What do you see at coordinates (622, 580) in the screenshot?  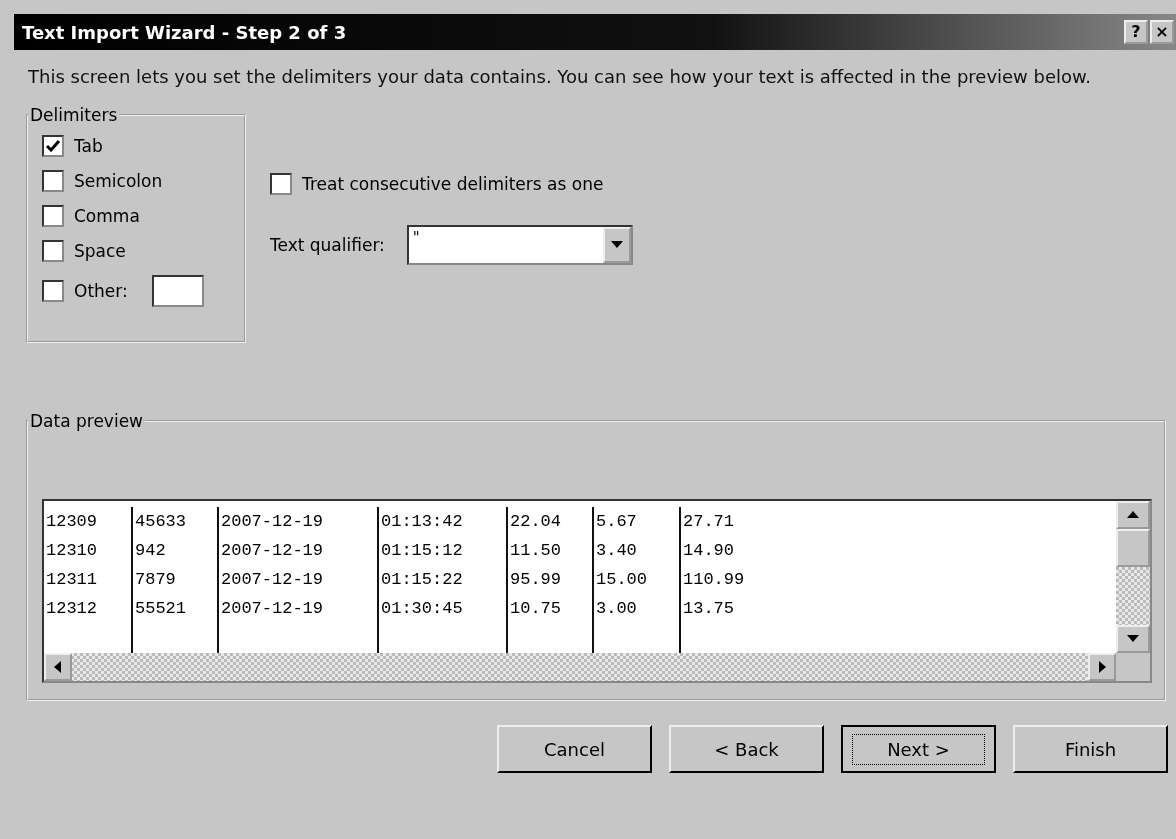 I see `table-cell-text: 15.00` at bounding box center [622, 580].